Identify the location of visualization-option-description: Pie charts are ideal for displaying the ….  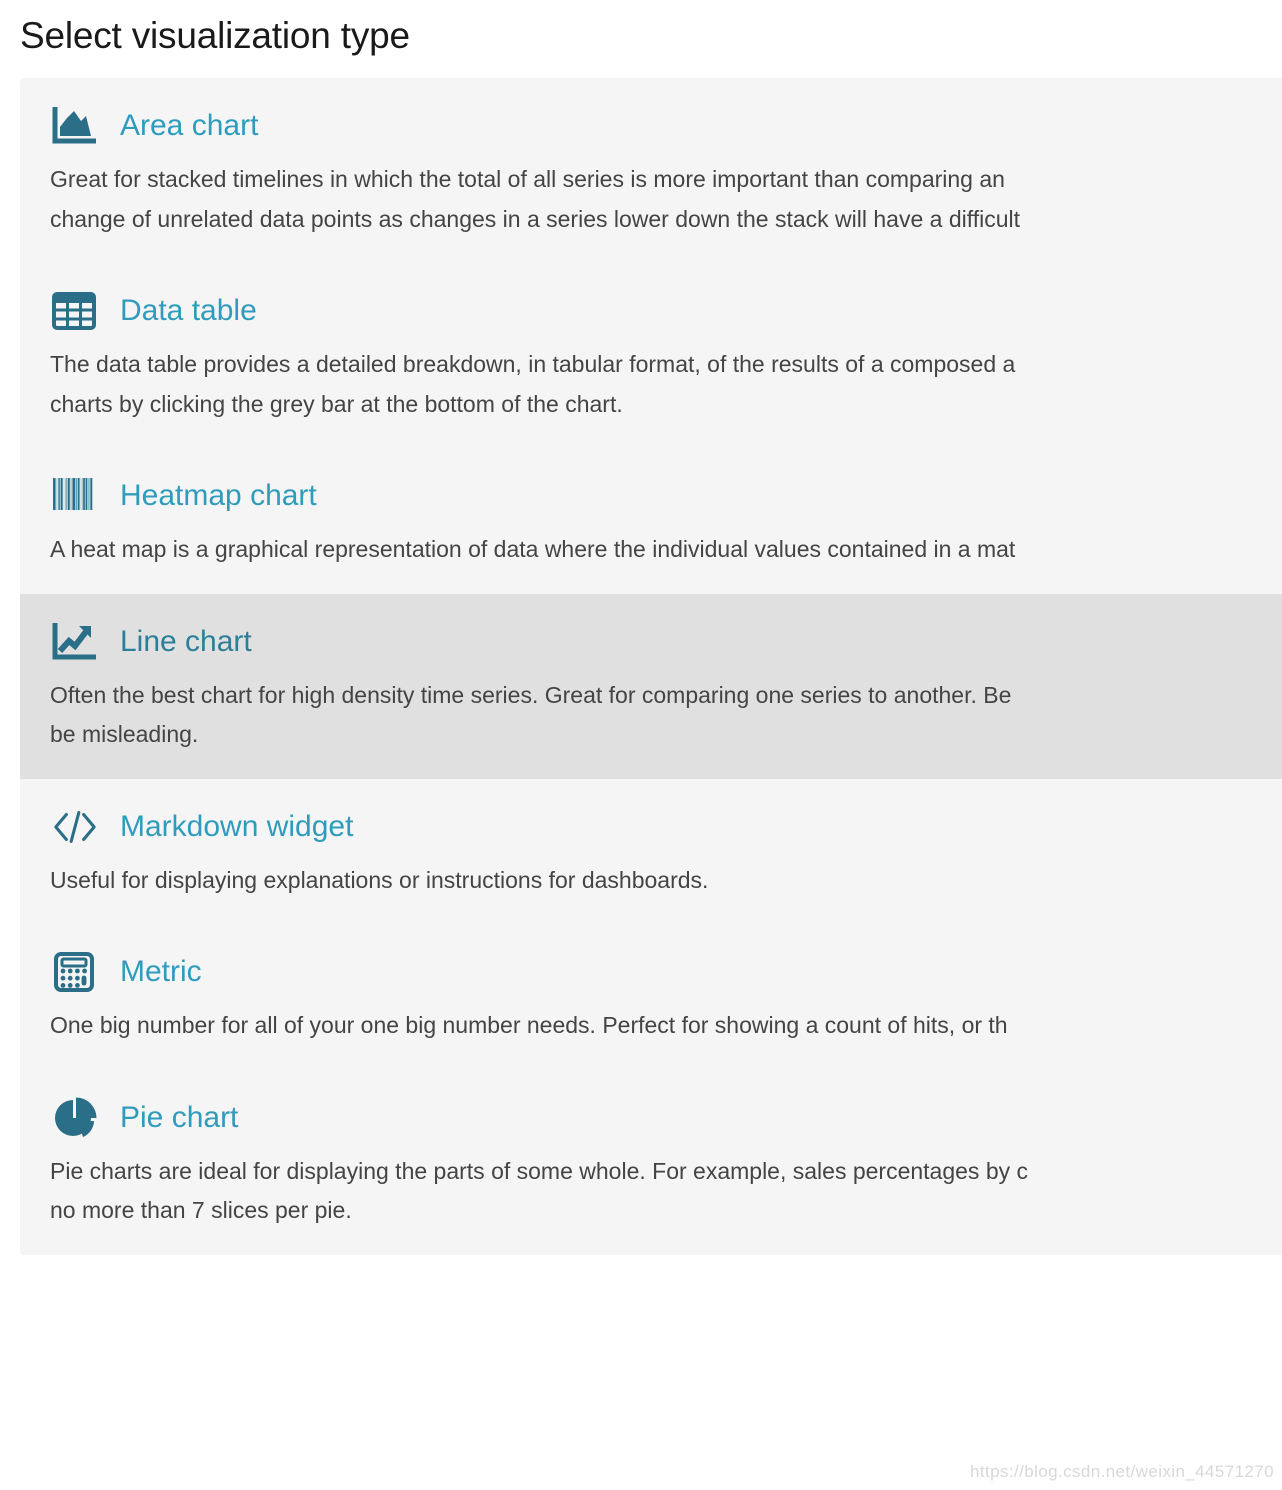
(651, 1185).